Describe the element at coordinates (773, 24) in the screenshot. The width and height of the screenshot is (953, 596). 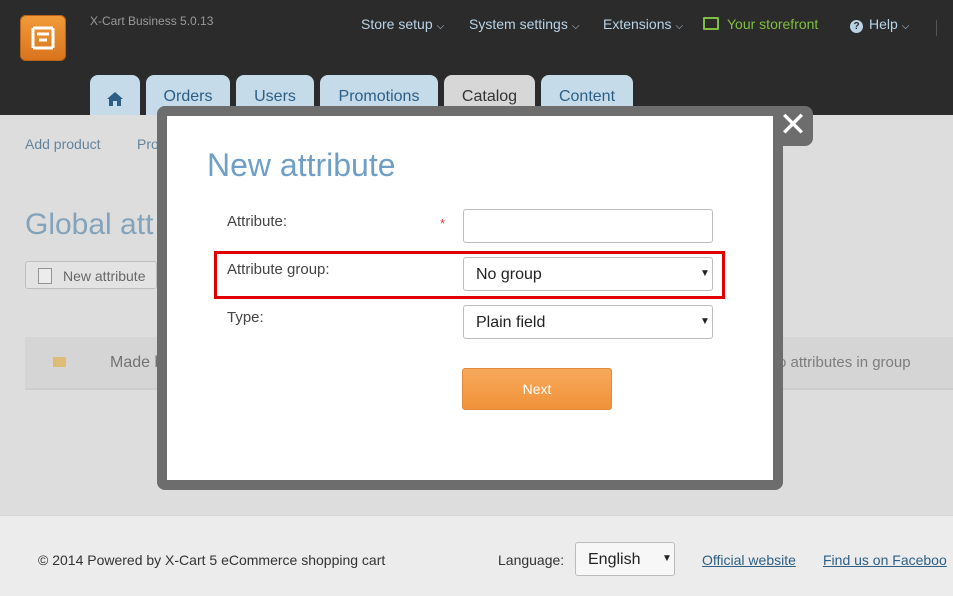
I see `nav-storefront-label: Your storefront` at that location.